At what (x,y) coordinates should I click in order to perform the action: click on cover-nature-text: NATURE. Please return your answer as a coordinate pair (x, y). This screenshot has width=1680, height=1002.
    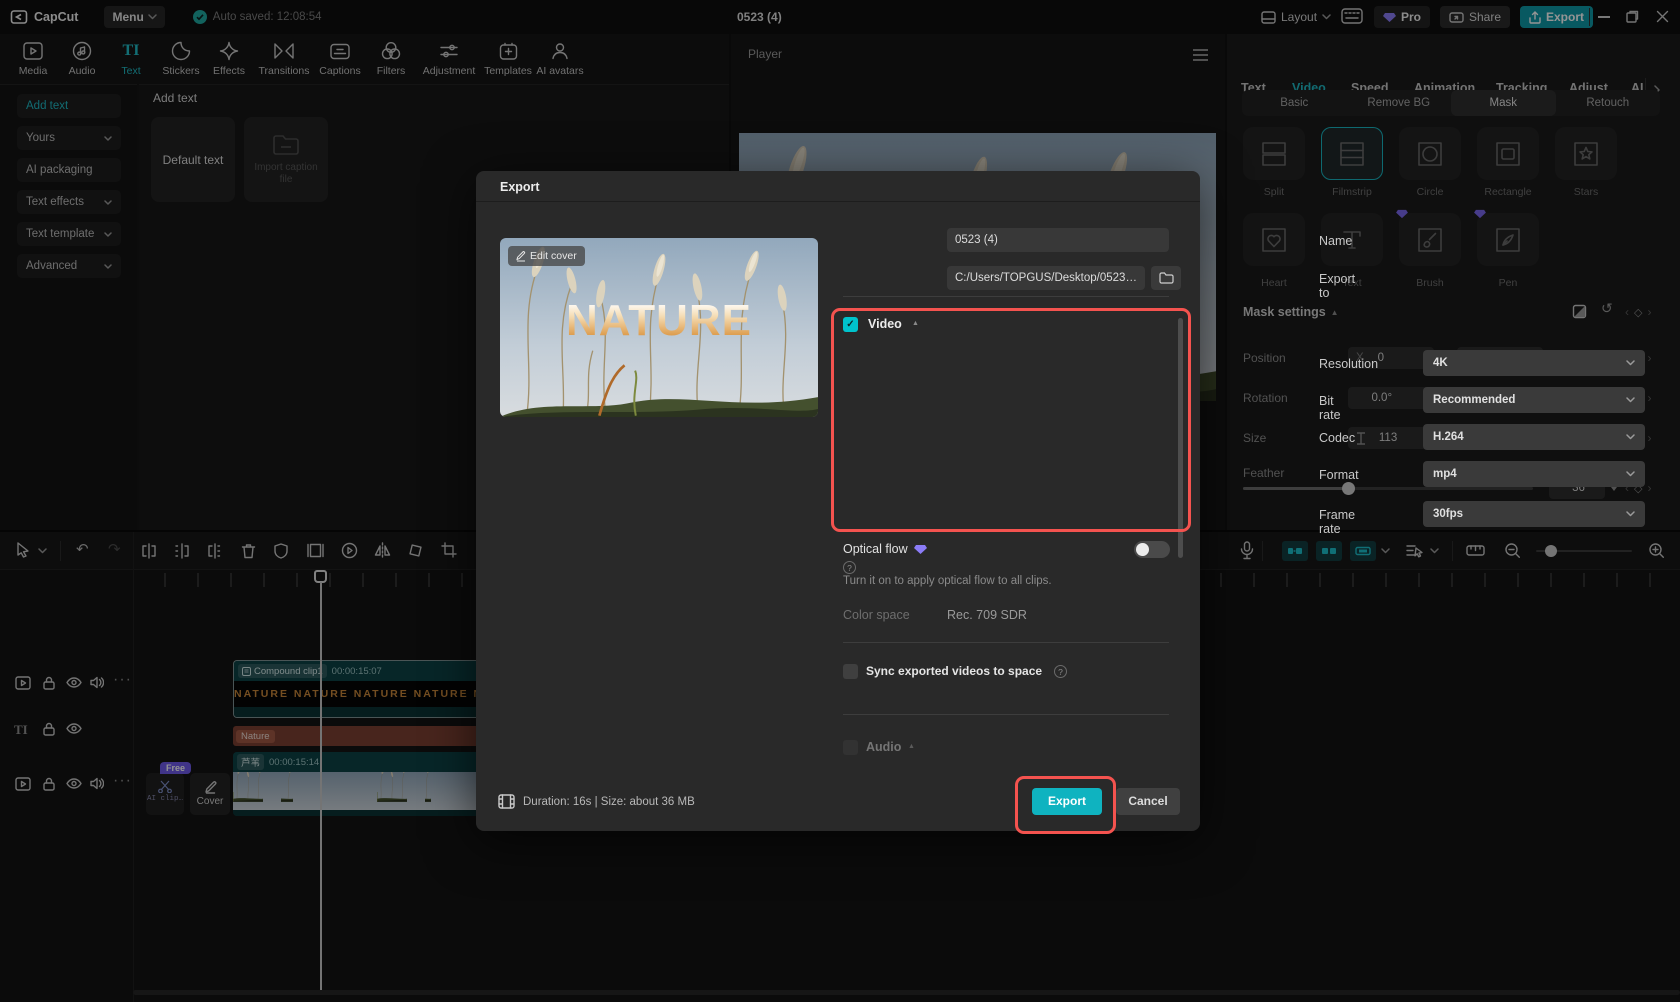
    Looking at the image, I should click on (659, 321).